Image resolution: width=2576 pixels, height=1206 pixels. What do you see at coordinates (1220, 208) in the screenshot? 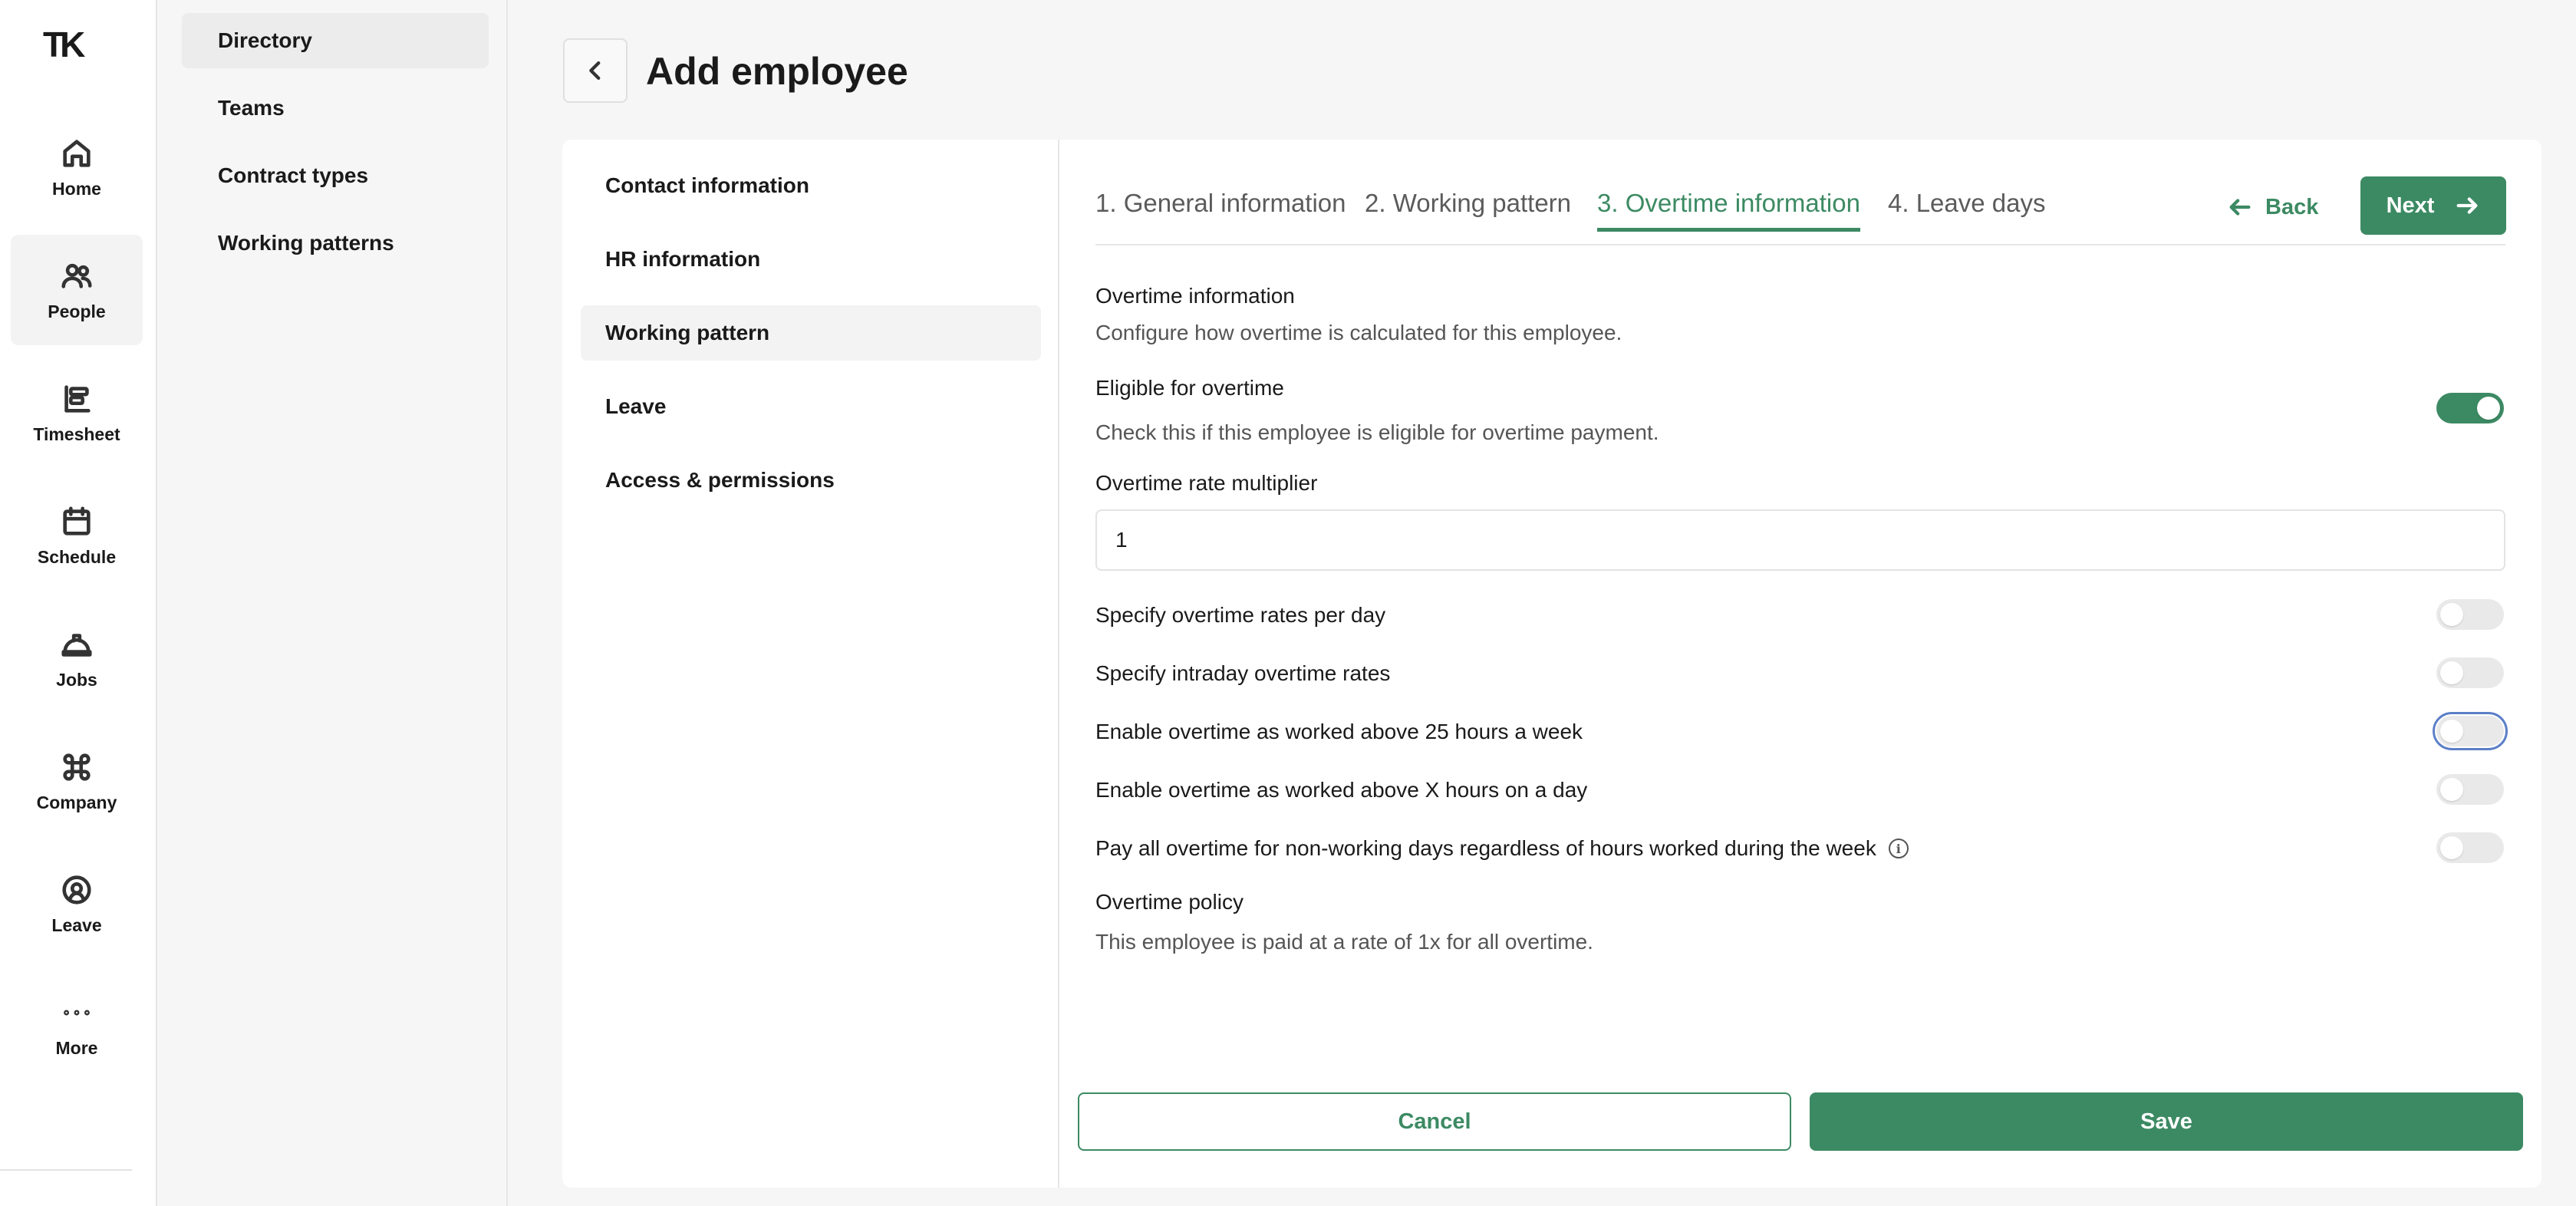
I see `step-tab-general-information: 1. General information` at bounding box center [1220, 208].